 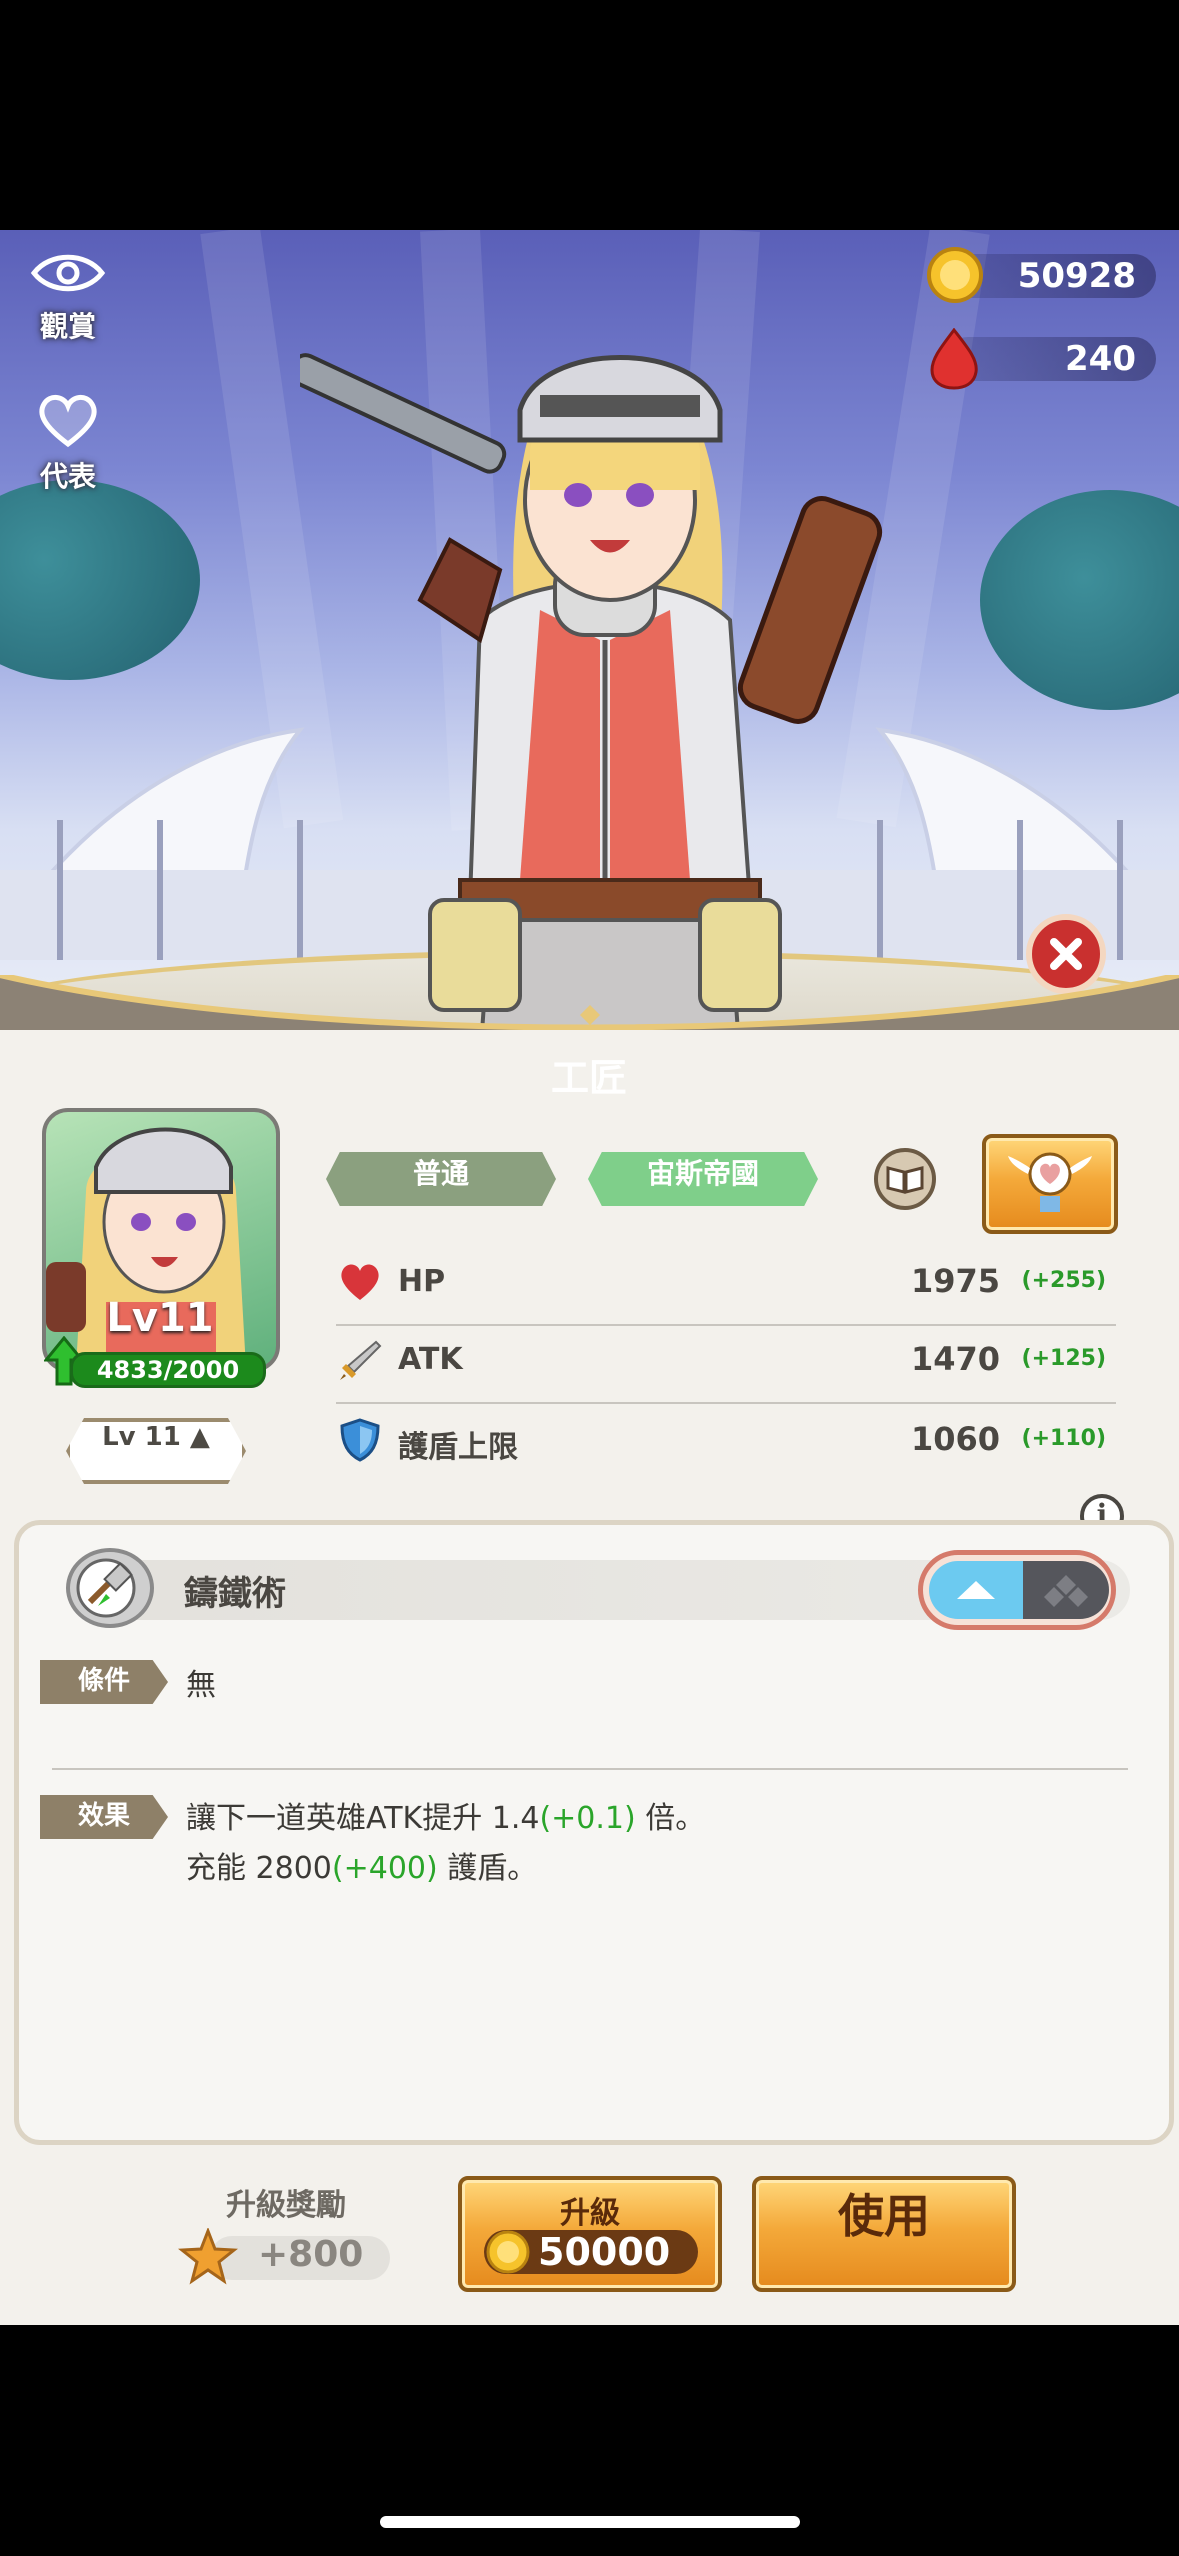 I want to click on rarity-tag: 普通, so click(x=441, y=1179).